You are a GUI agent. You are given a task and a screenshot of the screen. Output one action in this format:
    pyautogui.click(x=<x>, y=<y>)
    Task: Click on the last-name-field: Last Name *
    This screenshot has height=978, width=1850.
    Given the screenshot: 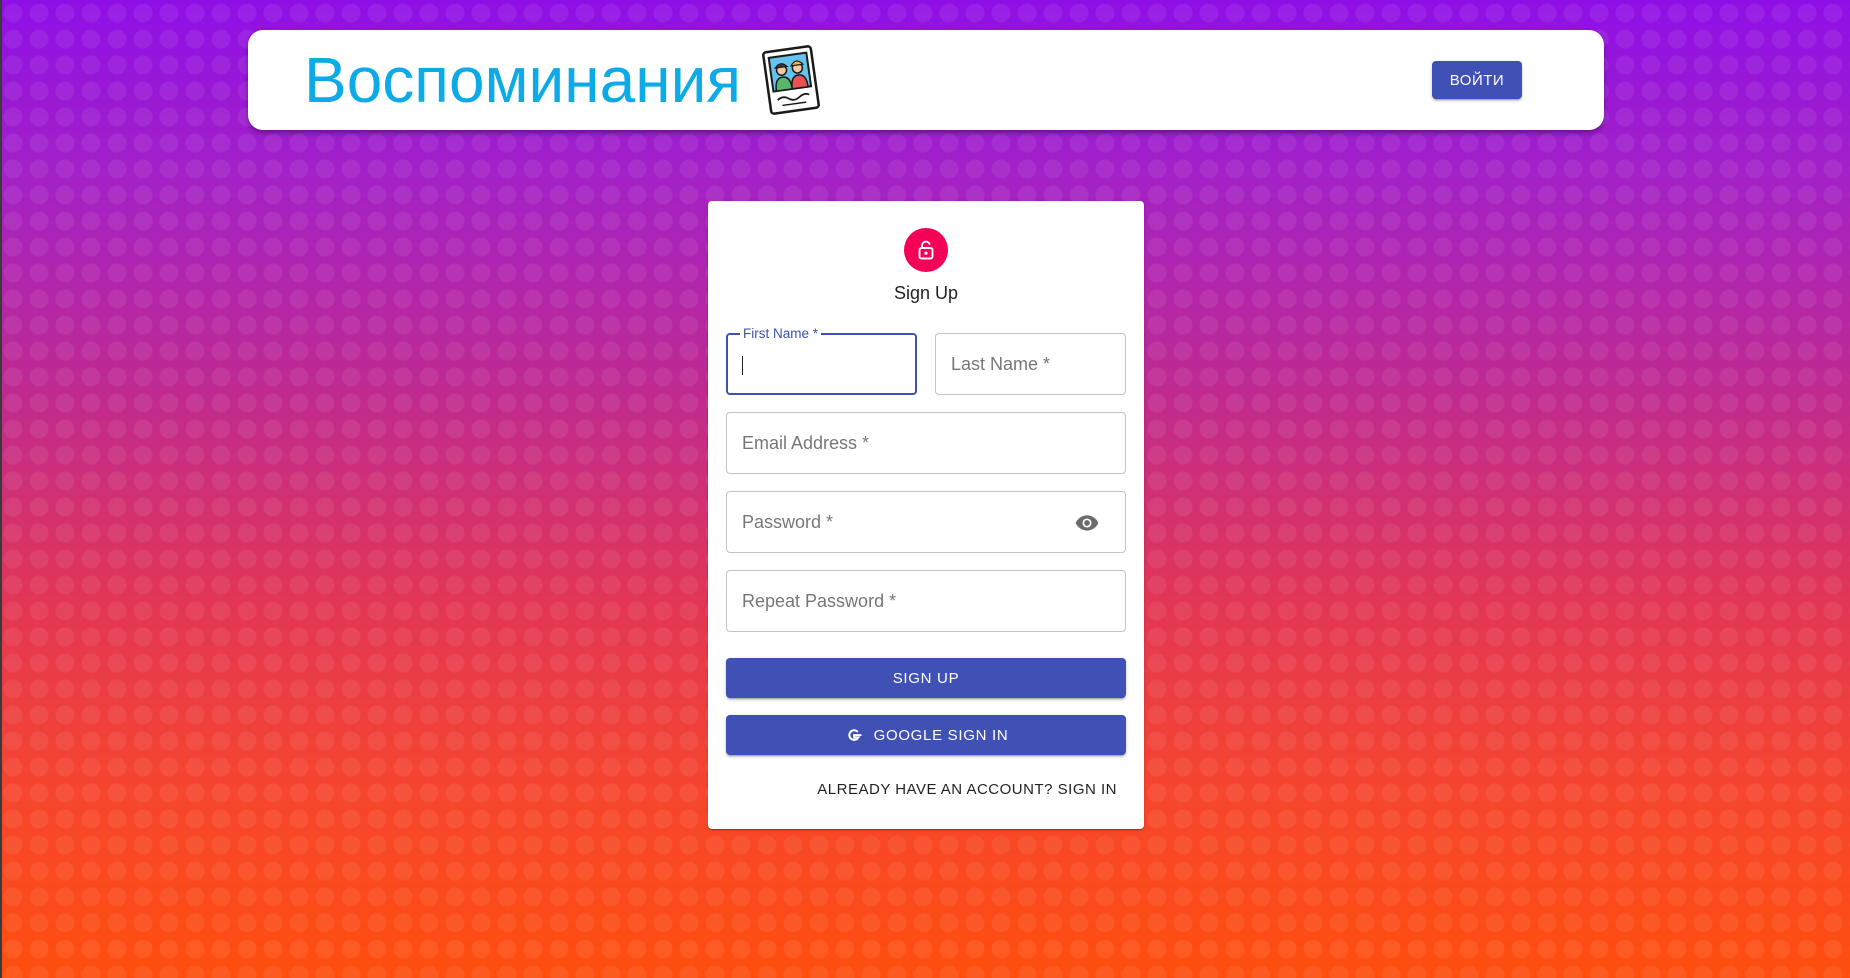 What is the action you would take?
    pyautogui.click(x=1030, y=364)
    